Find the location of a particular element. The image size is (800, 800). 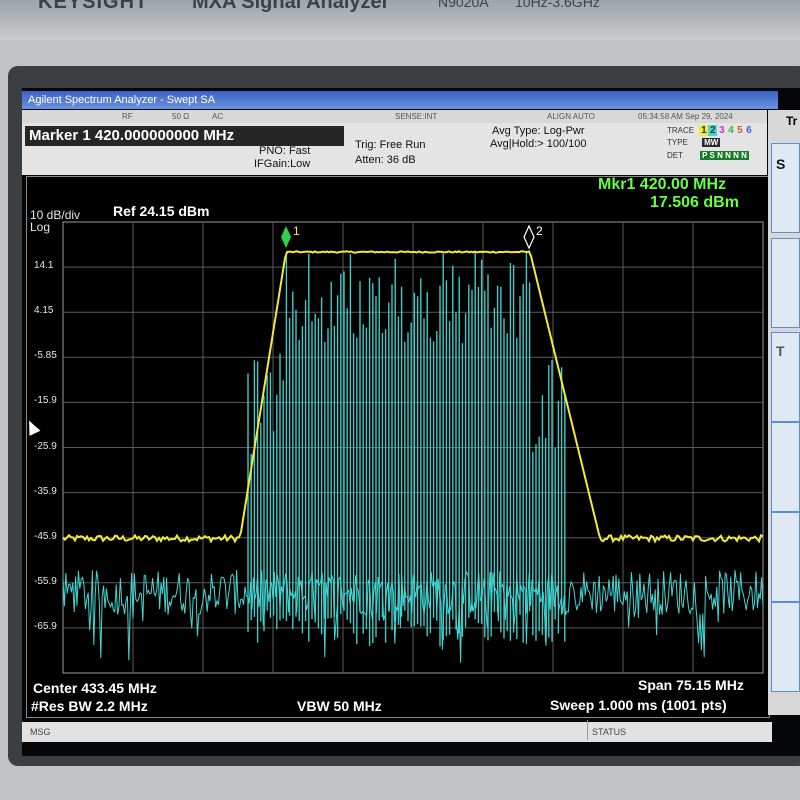

marker-1-label: 1 is located at coordinates (296, 231).